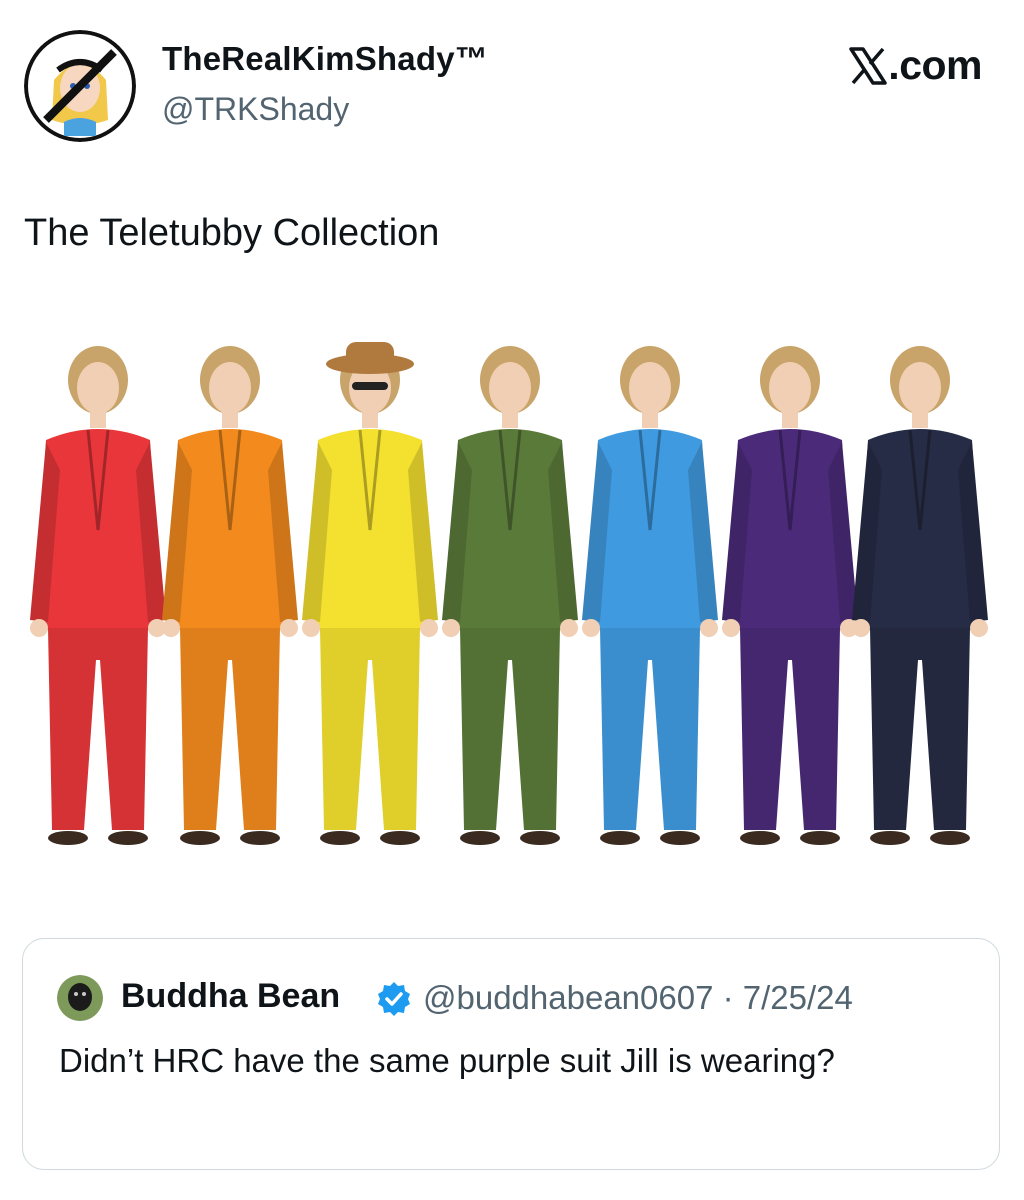 The width and height of the screenshot is (1024, 1200). I want to click on quoted-avatar-image, so click(80, 998).